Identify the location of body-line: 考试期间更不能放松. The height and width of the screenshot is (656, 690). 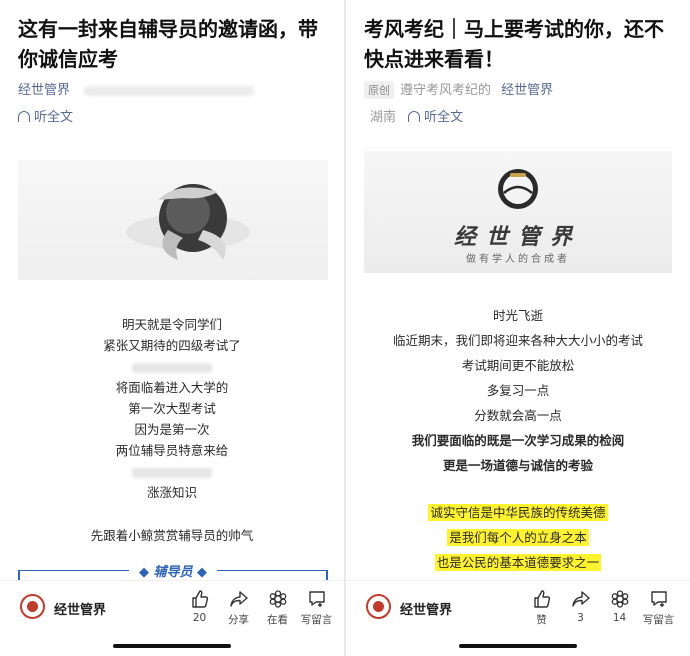
(518, 365).